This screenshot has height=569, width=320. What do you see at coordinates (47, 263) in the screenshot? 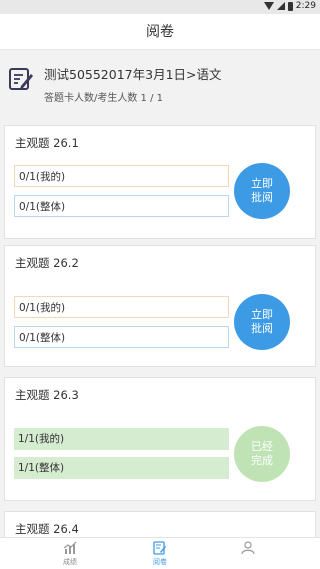
I see `question-title: 主观题 26.2` at bounding box center [47, 263].